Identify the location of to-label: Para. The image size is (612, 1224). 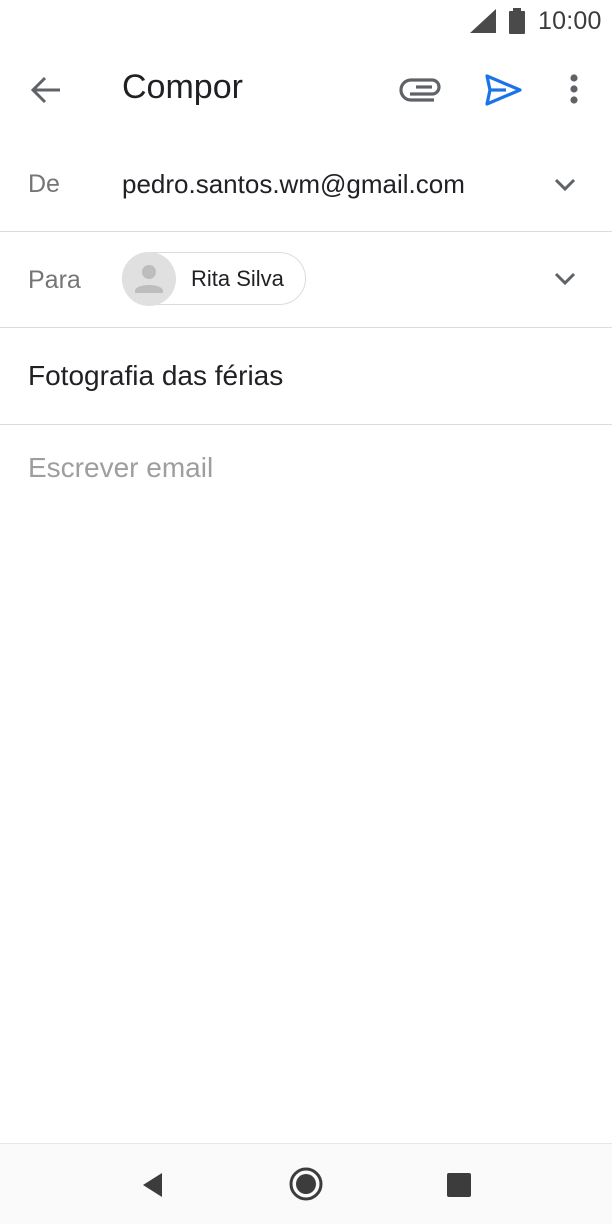
(54, 280).